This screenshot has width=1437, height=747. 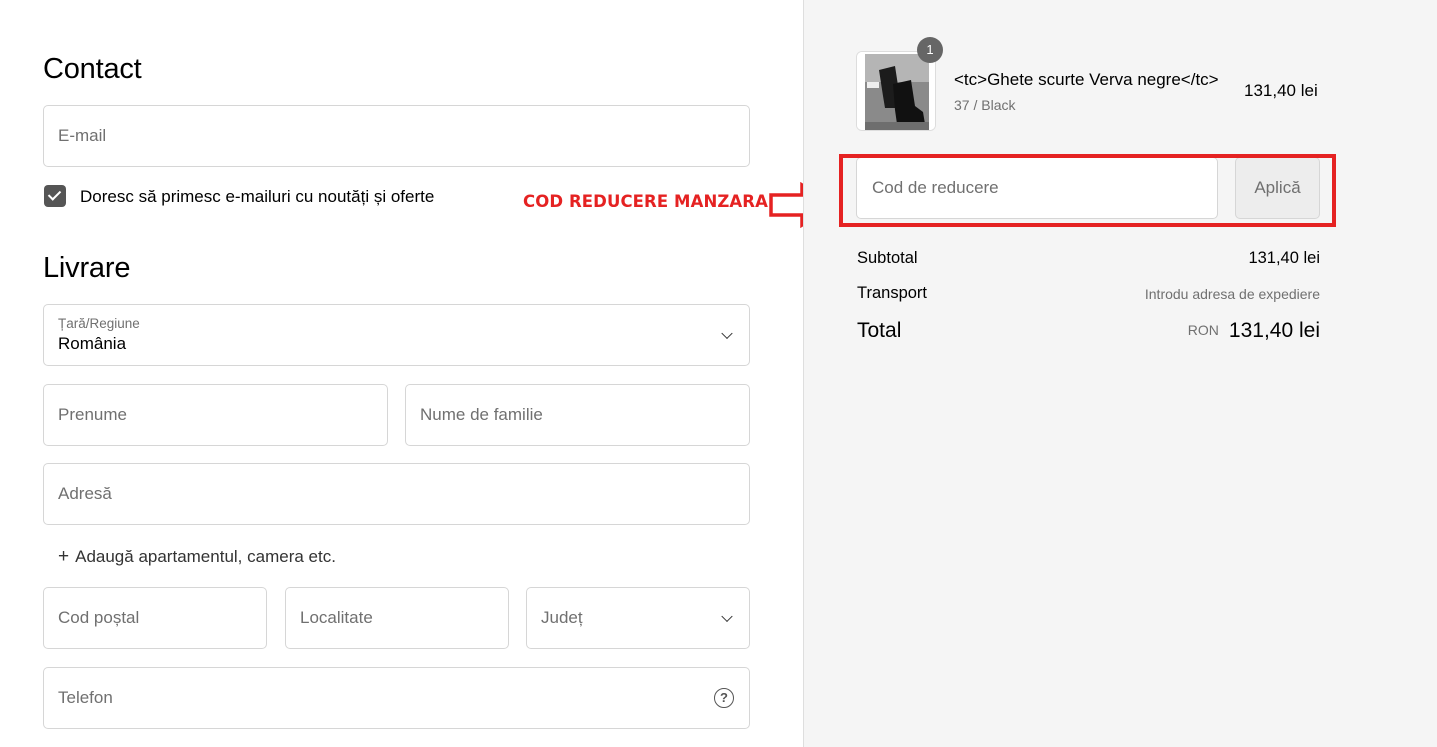 I want to click on first-name-placeholder: Prenume, so click(x=92, y=414).